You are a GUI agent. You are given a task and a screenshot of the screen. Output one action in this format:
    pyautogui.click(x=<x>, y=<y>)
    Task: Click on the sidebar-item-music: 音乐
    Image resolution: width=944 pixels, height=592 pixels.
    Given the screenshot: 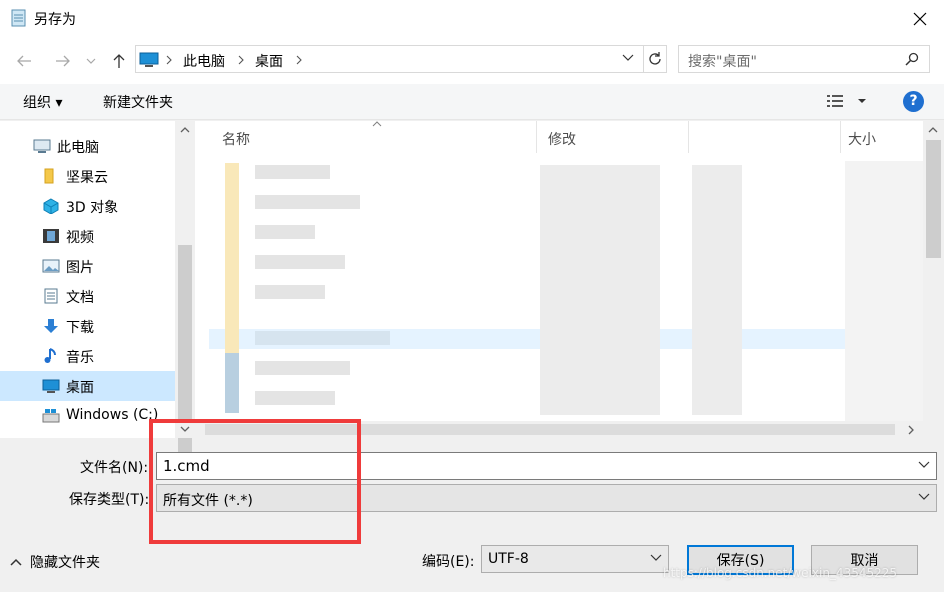 What is the action you would take?
    pyautogui.click(x=87, y=356)
    